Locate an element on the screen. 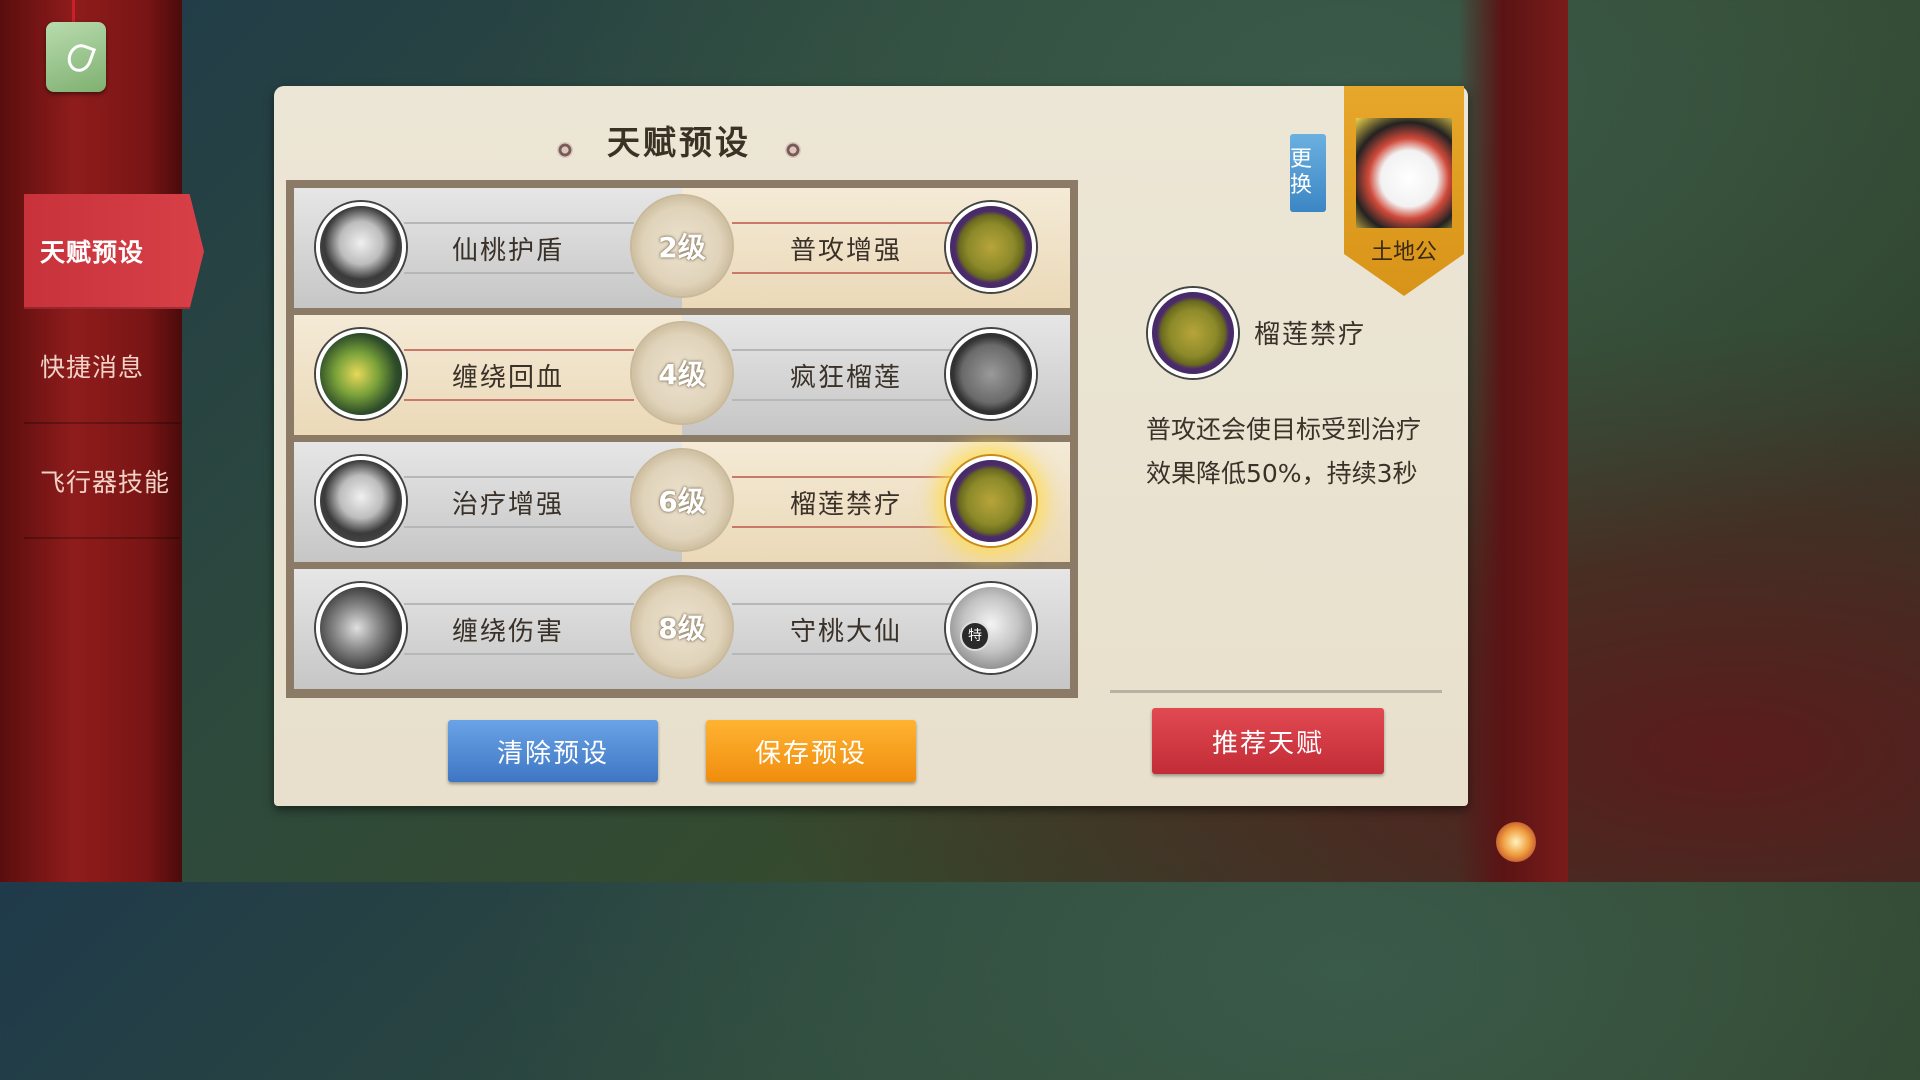 This screenshot has width=1920, height=1080. panel-header: 天赋预设 is located at coordinates (679, 140).